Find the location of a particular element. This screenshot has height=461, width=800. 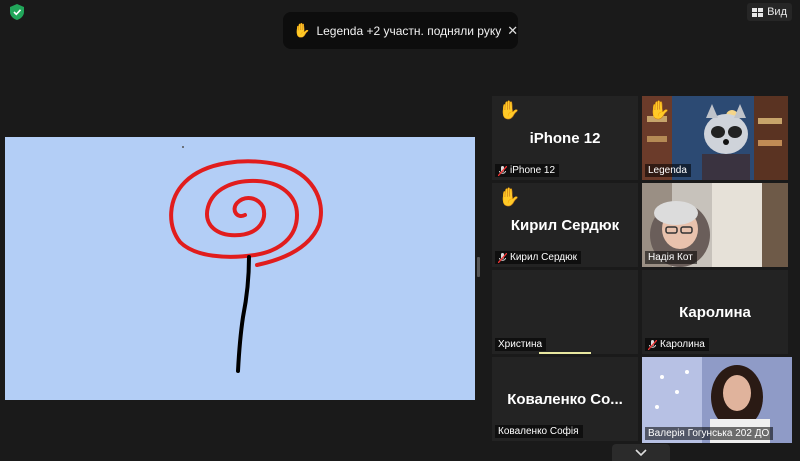

view-label: Вид is located at coordinates (777, 12).